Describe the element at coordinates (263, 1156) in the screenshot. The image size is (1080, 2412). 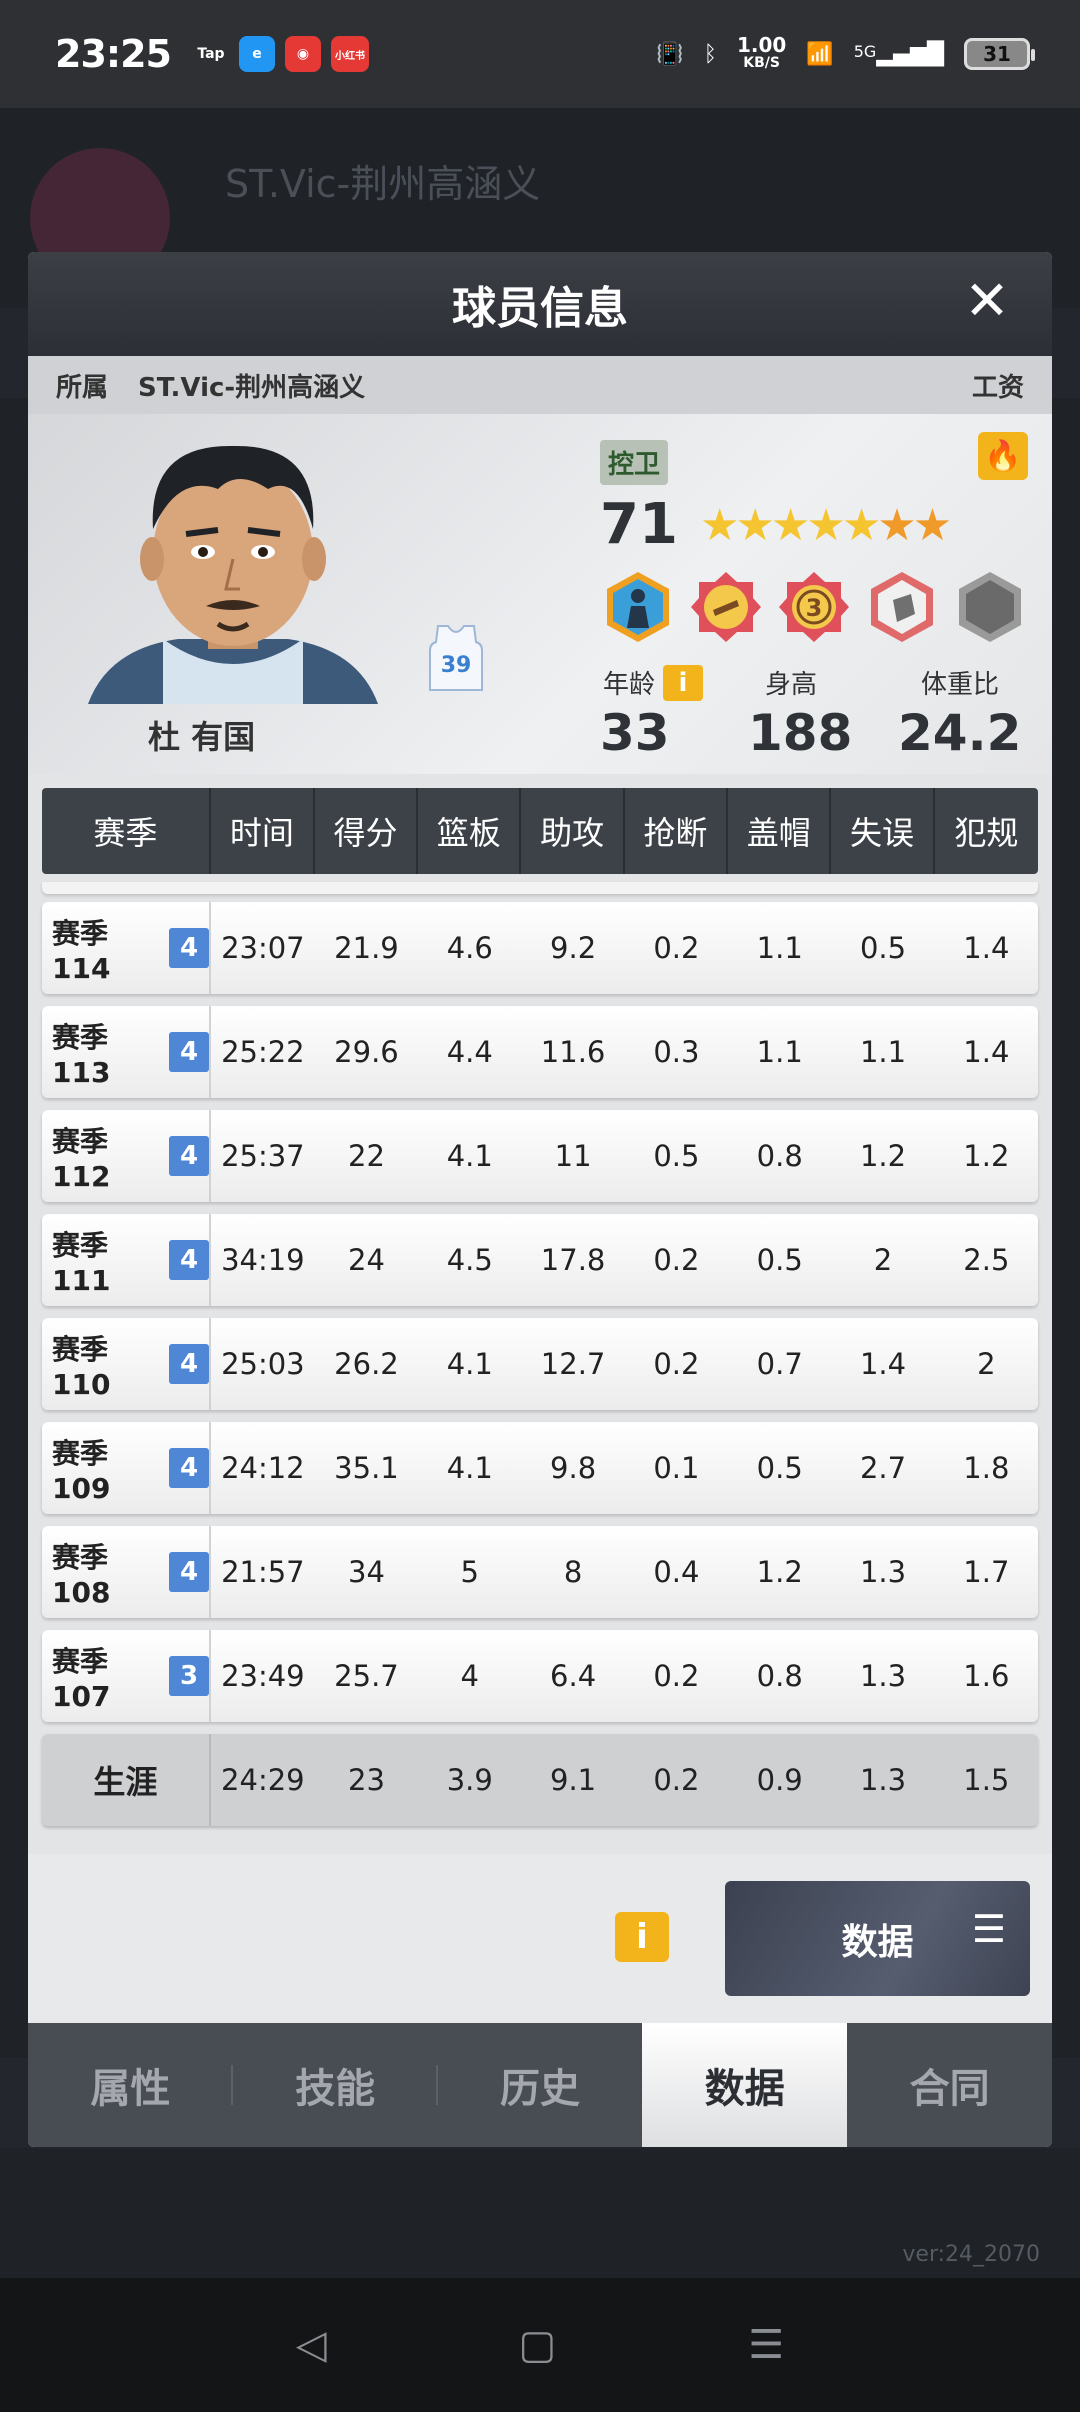
I see `stat-cell: 25:37` at that location.